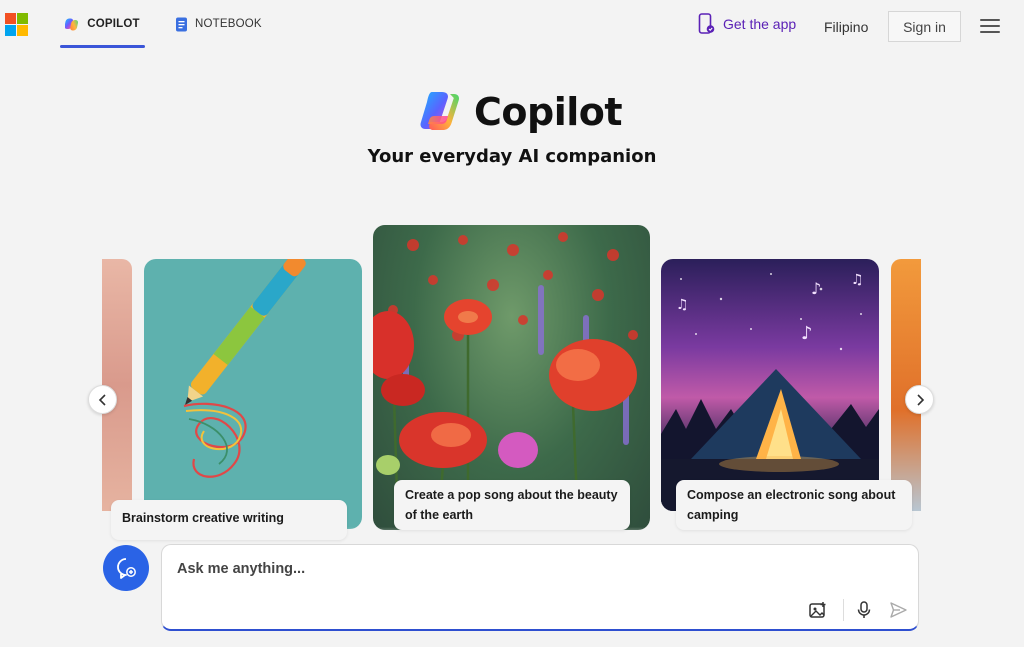  I want to click on tab-notebook-label: NOTEBOOK, so click(228, 24).